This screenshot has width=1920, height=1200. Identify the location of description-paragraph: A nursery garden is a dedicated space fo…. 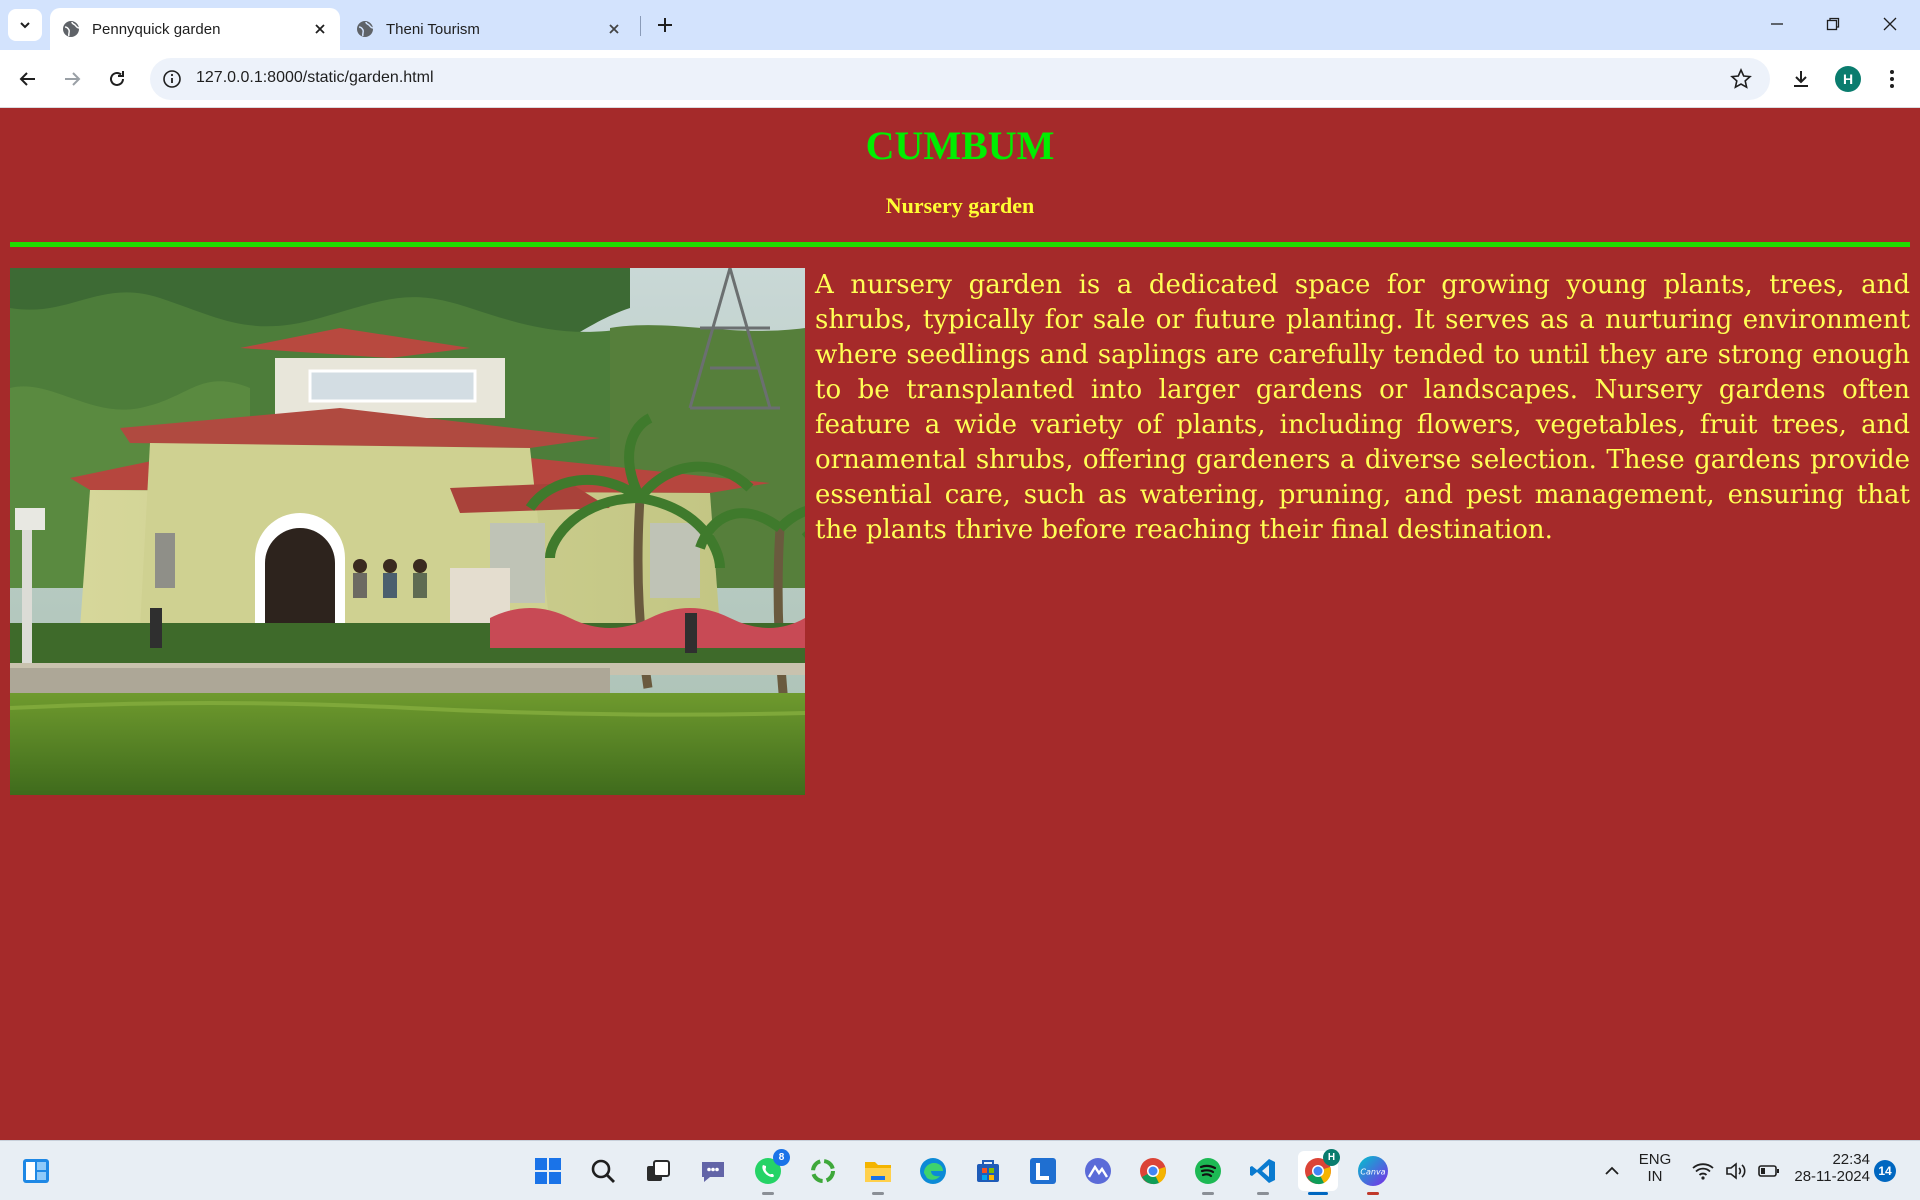
(1362, 407).